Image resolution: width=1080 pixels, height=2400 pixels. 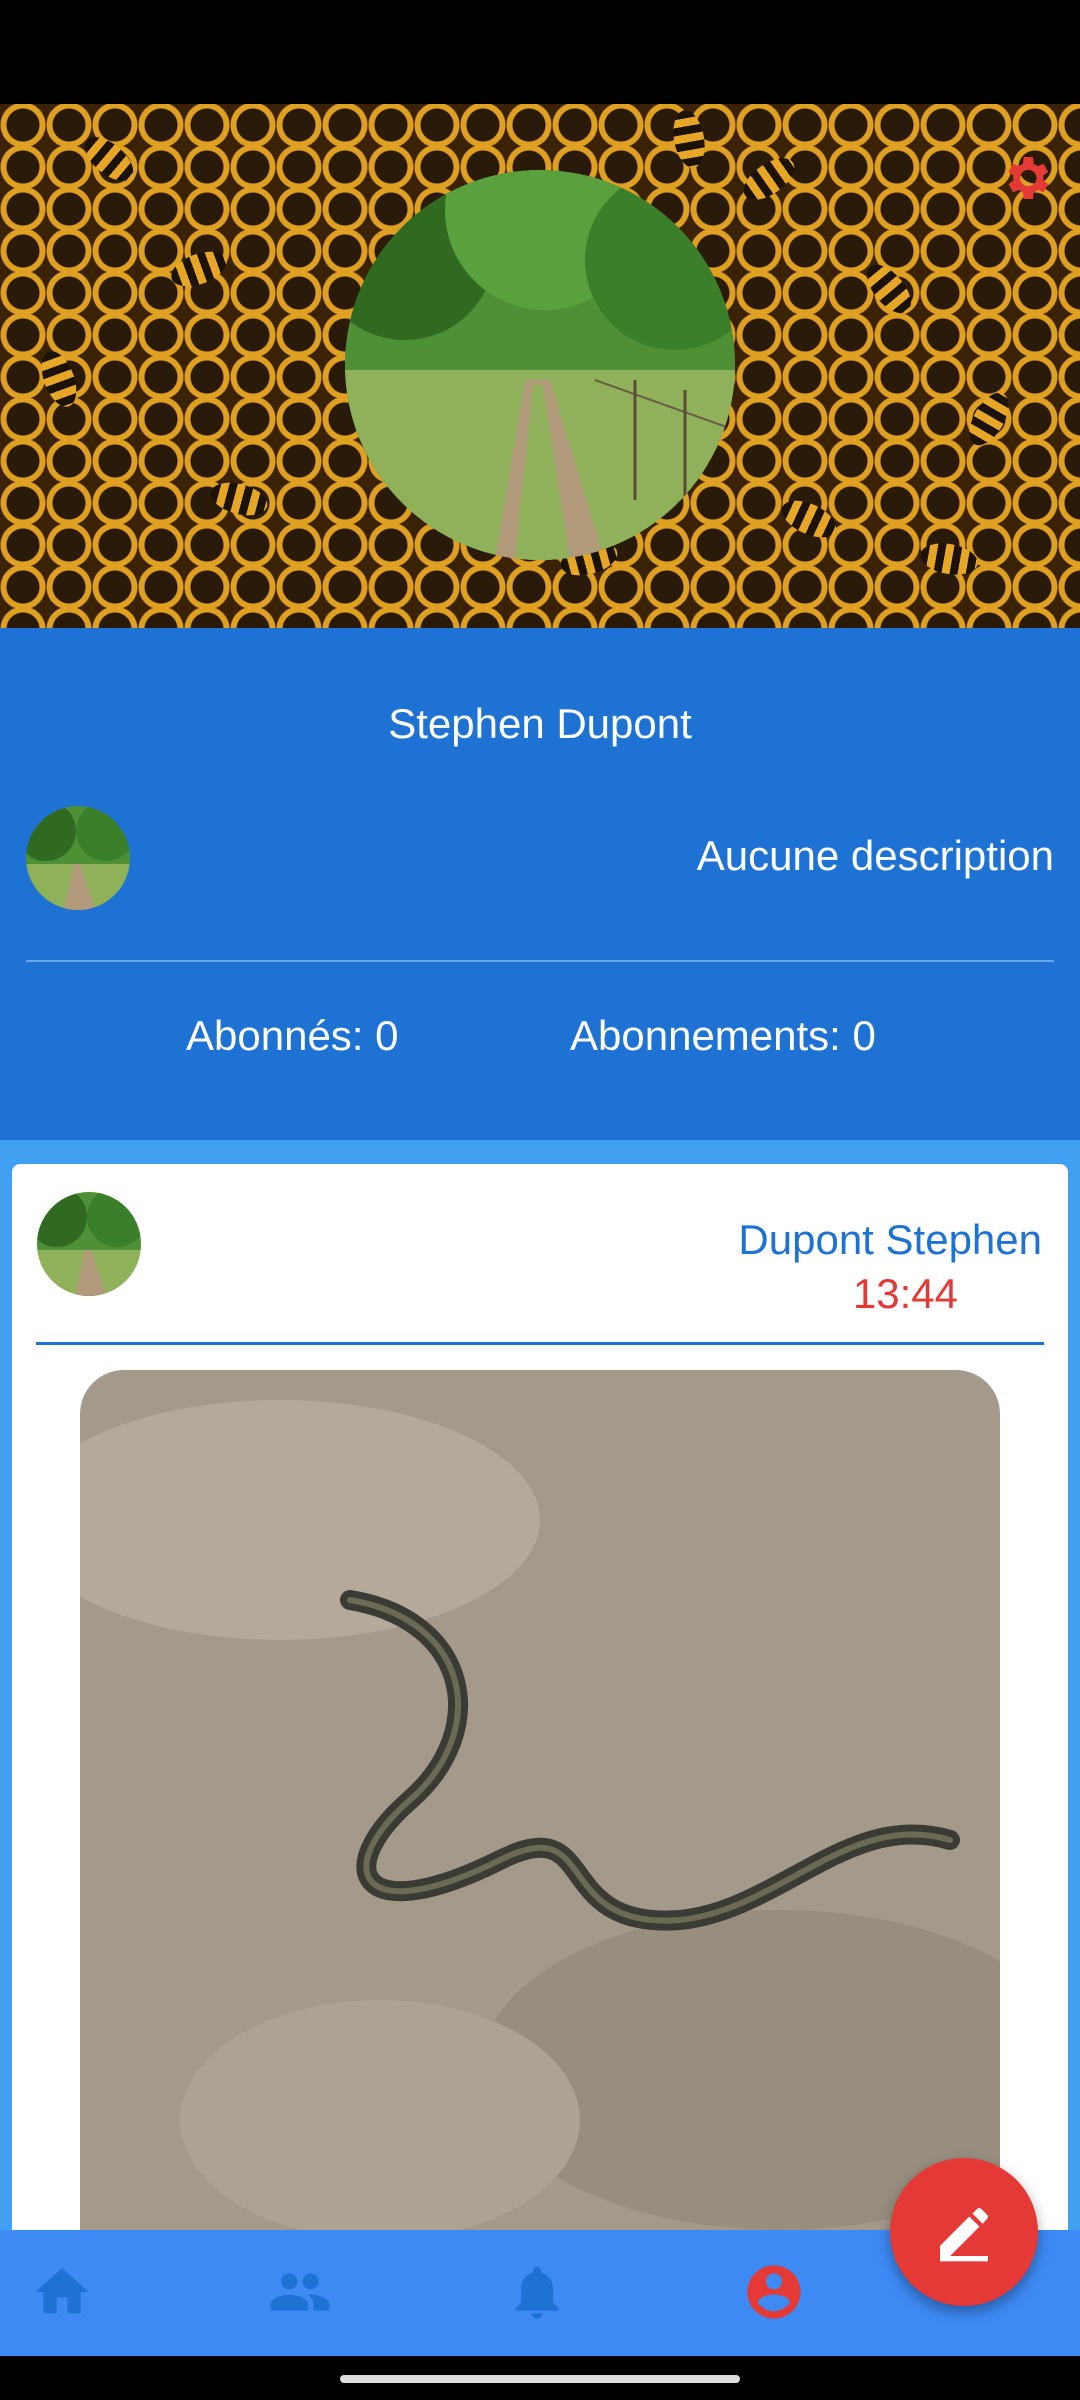 I want to click on account-circle-icon, so click(x=774, y=2292).